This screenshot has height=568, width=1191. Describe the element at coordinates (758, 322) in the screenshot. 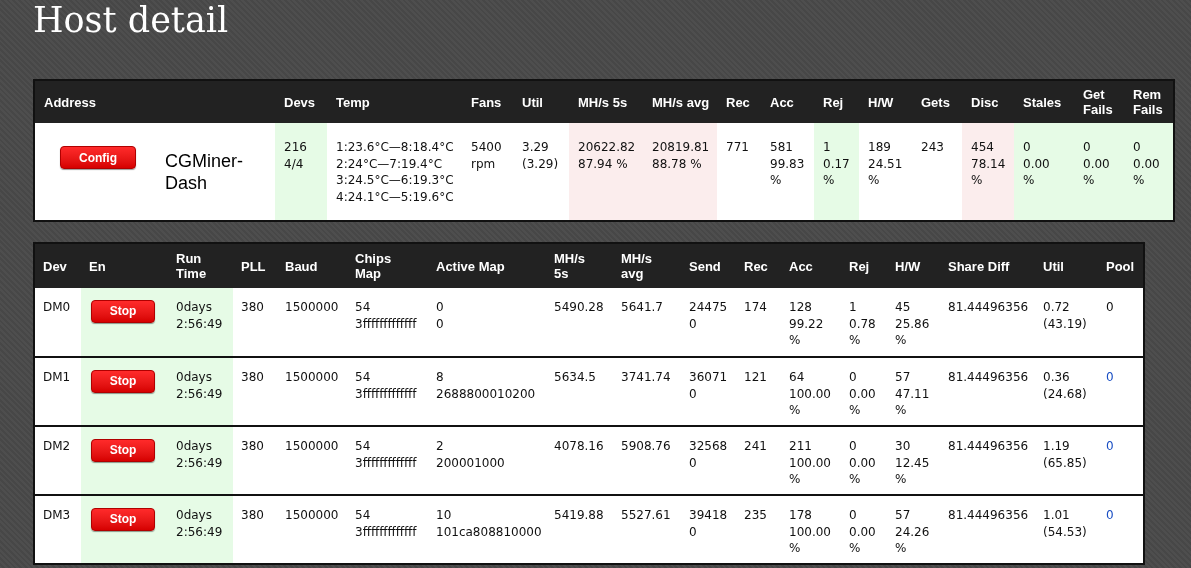

I see `table-cell: 174` at that location.